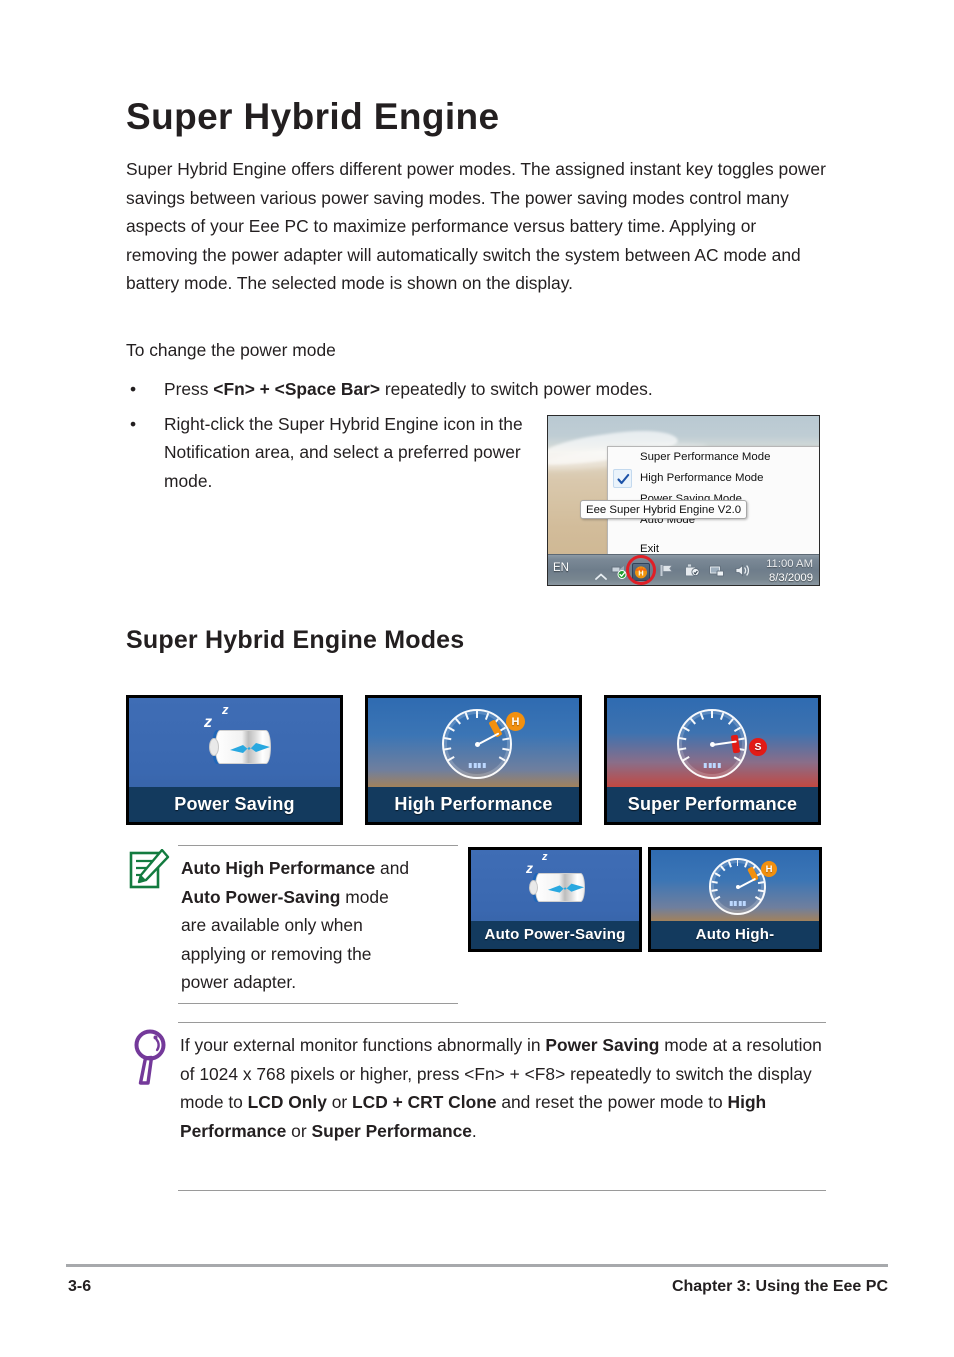 This screenshot has height=1357, width=954. What do you see at coordinates (272, 925) in the screenshot?
I see `note-line-rest: are available only when` at bounding box center [272, 925].